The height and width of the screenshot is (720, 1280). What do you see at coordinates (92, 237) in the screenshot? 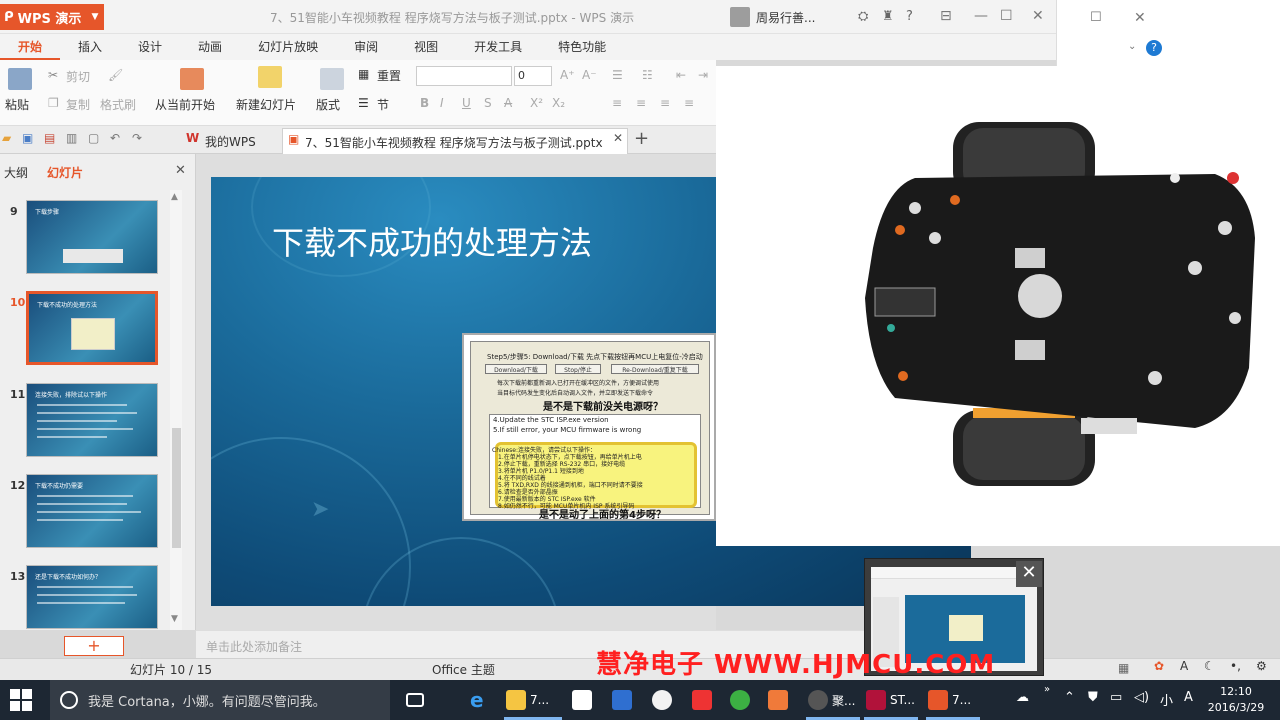
I see `slide-thumbnail: 下载步骤` at bounding box center [92, 237].